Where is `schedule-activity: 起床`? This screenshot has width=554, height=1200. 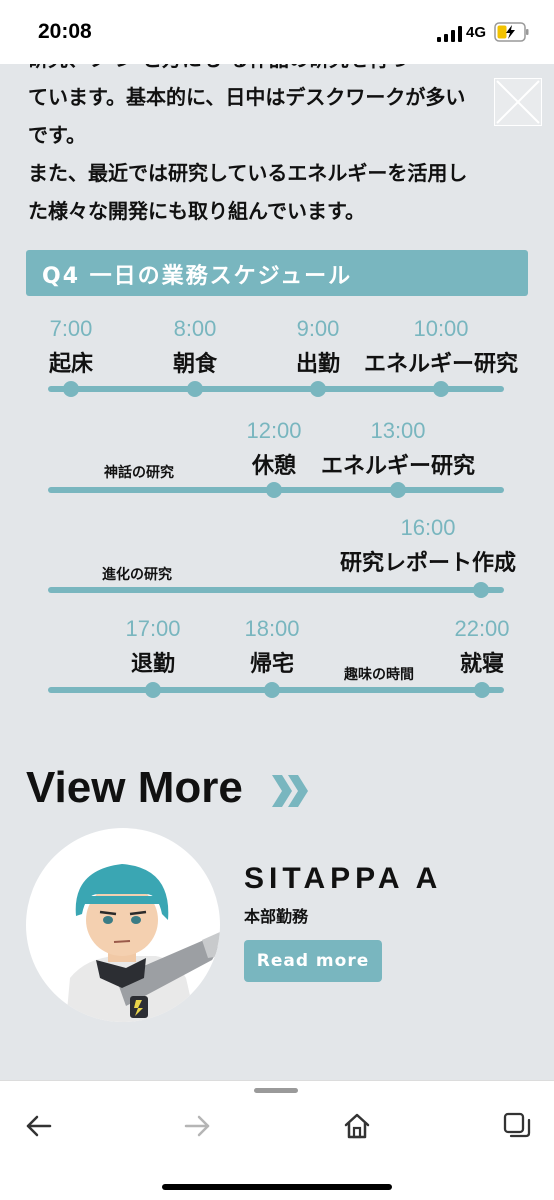
schedule-activity: 起床 is located at coordinates (71, 364).